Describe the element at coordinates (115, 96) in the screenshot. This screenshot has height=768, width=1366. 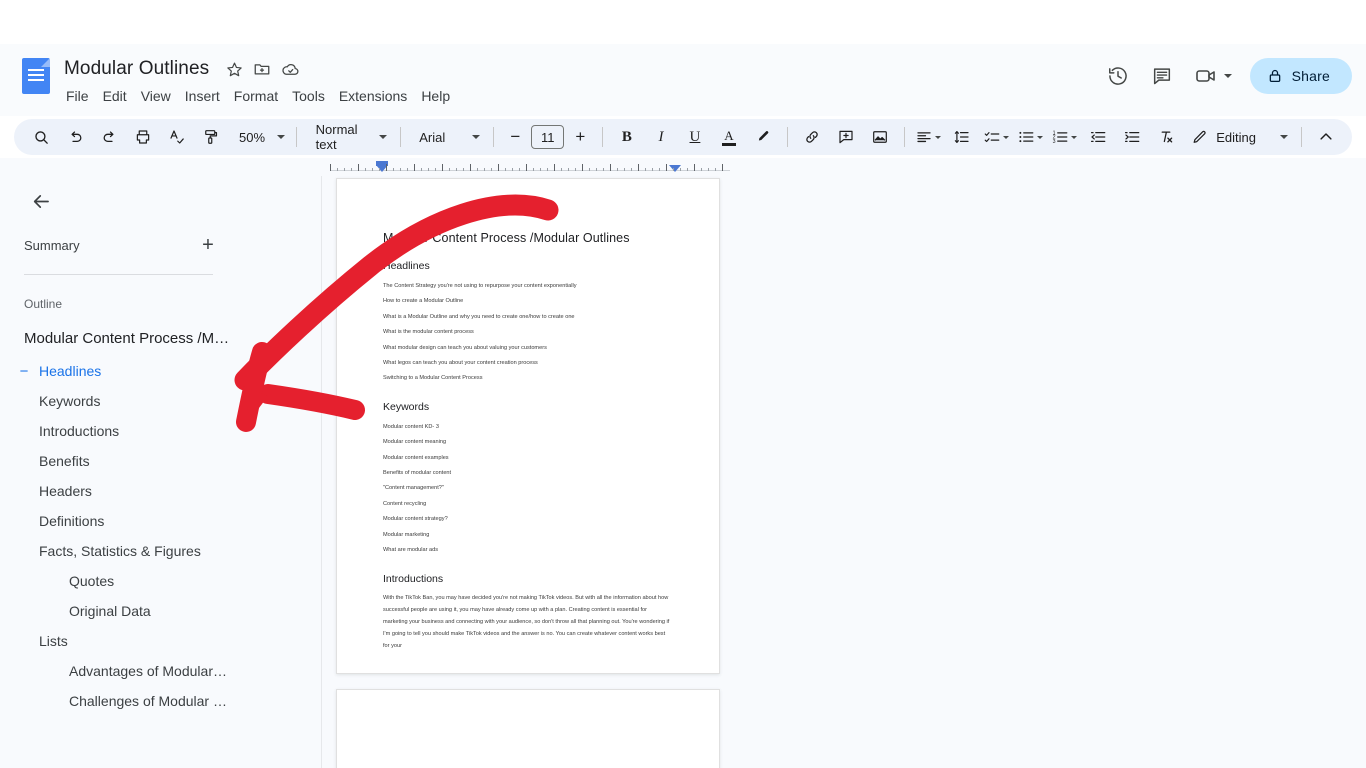
I see `menu-edit: Edit` at that location.